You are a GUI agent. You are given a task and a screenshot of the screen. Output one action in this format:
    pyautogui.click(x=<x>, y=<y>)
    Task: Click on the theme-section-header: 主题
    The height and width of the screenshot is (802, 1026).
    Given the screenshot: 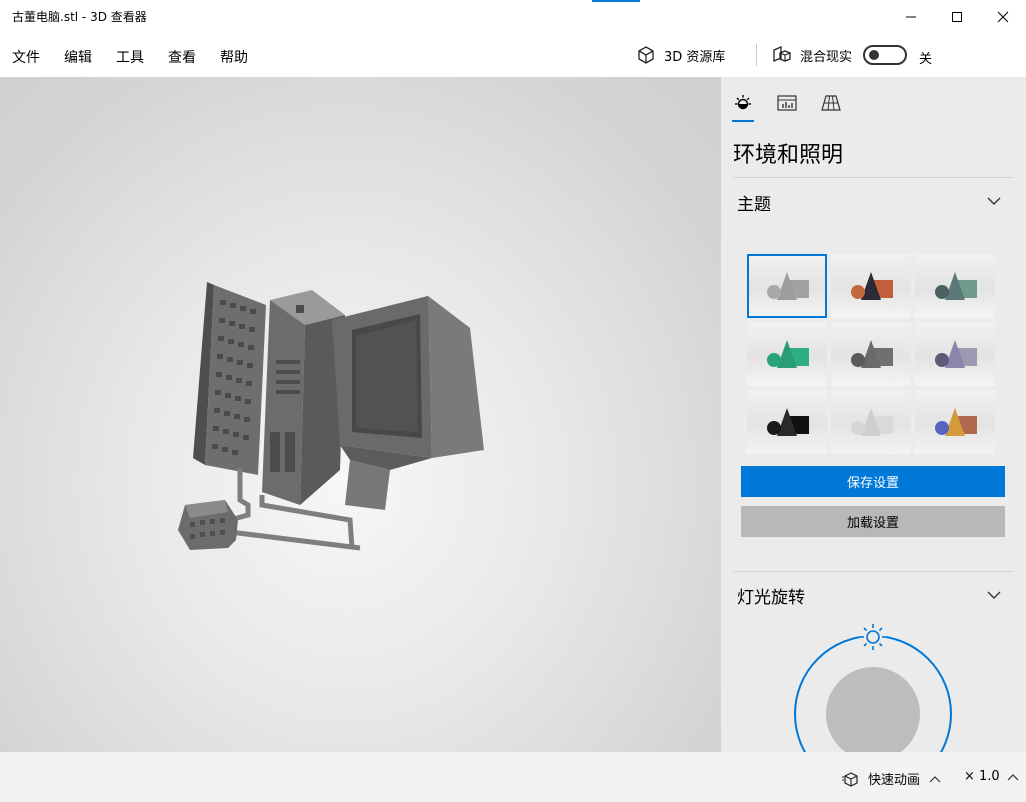 What is the action you would take?
    pyautogui.click(x=754, y=202)
    